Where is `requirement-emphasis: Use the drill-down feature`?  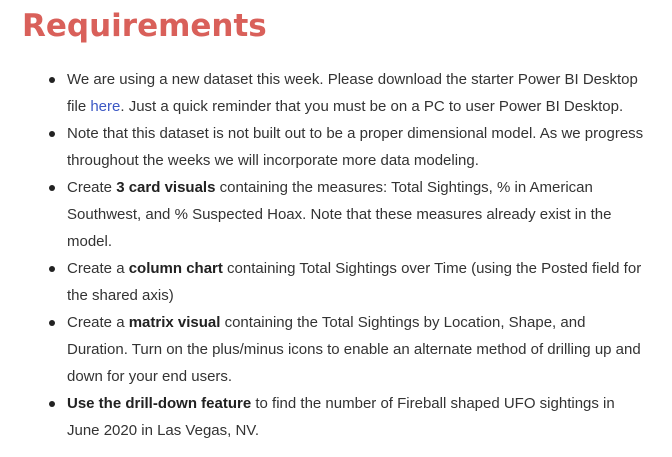 requirement-emphasis: Use the drill-down feature is located at coordinates (159, 403).